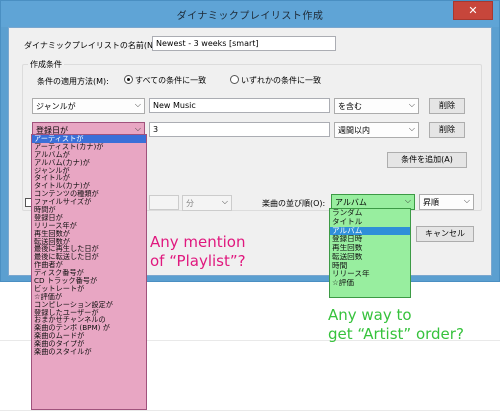 This screenshot has width=500, height=417. I want to click on field-list-item: ☆評価が, so click(89, 297).